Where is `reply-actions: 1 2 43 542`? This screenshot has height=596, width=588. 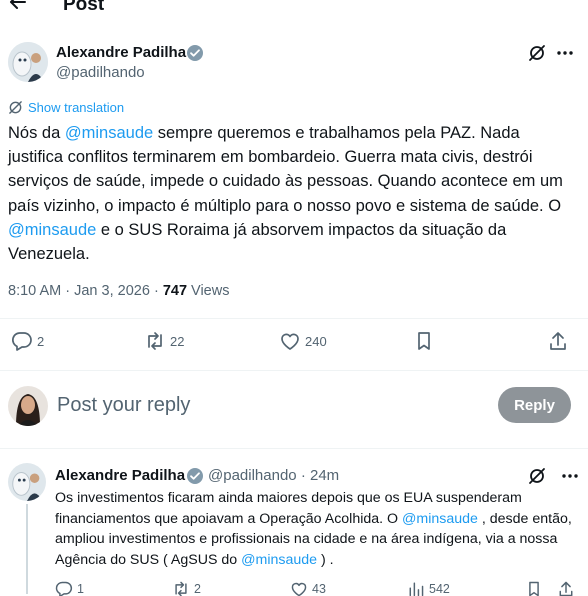
reply-actions: 1 2 43 542 is located at coordinates (294, 588).